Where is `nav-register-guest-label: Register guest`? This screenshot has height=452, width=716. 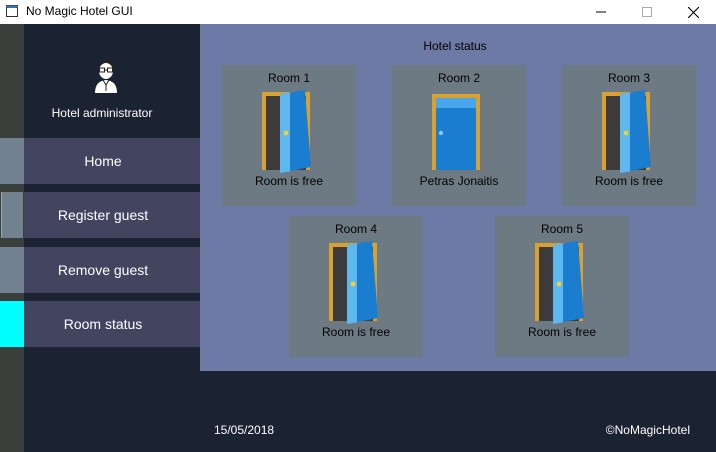
nav-register-guest-label: Register guest is located at coordinates (103, 215).